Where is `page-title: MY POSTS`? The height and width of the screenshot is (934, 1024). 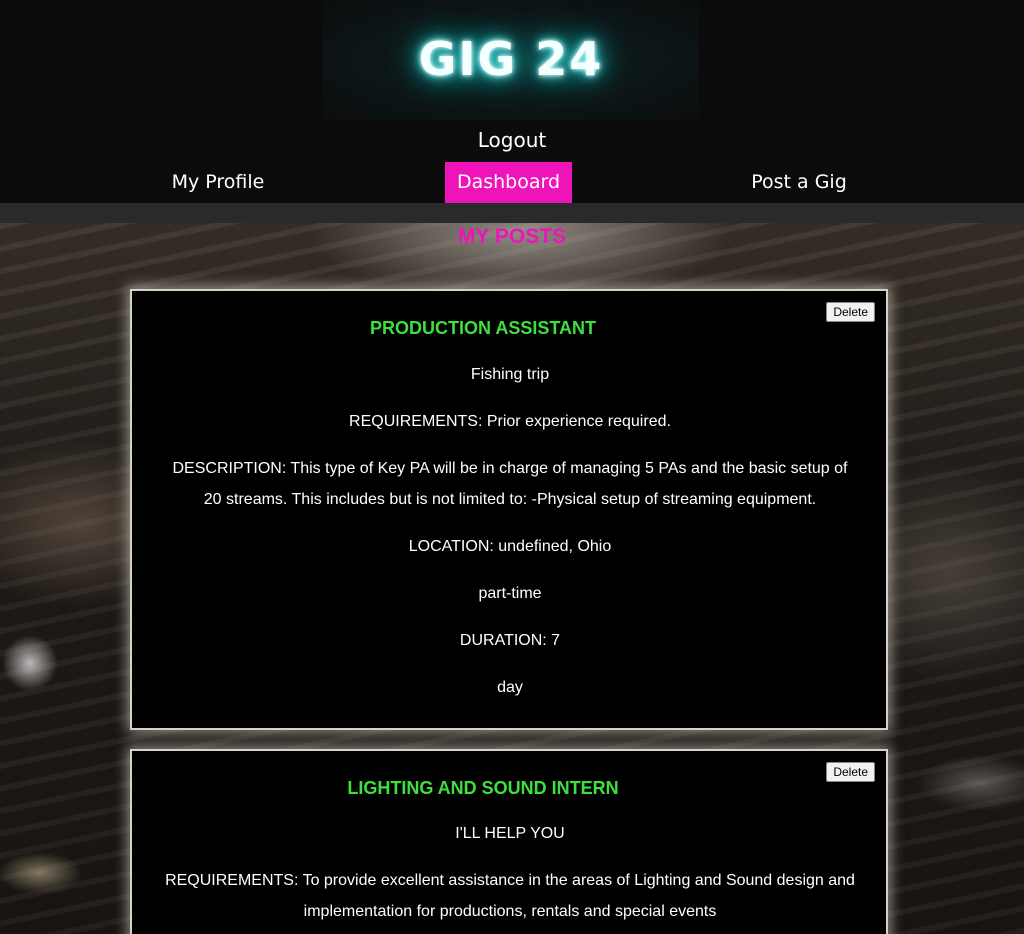 page-title: MY POSTS is located at coordinates (512, 236).